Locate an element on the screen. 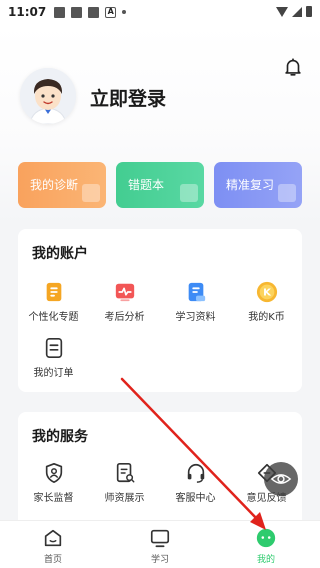 The image size is (320, 568). tab-label: 首页 is located at coordinates (52, 560).